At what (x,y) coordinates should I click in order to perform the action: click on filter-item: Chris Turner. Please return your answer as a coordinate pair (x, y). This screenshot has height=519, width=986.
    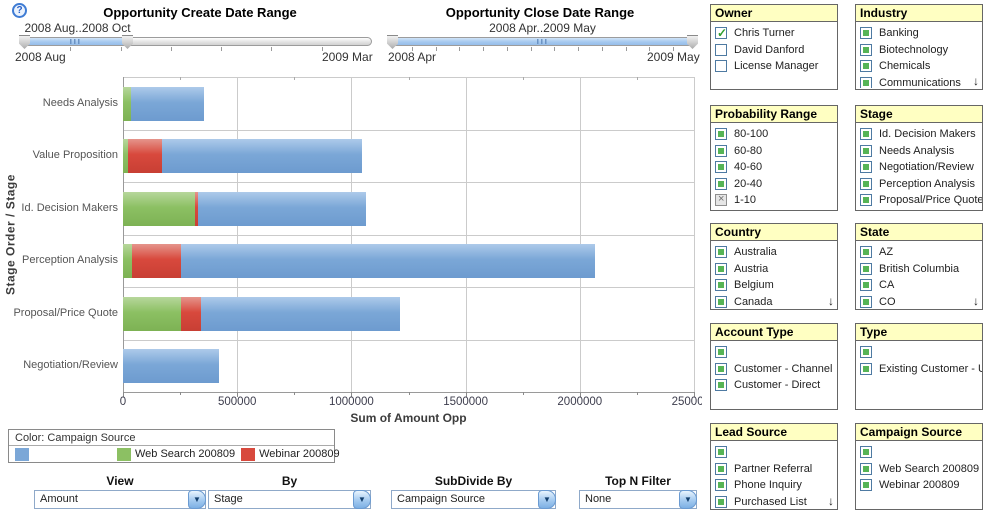
    Looking at the image, I should click on (774, 33).